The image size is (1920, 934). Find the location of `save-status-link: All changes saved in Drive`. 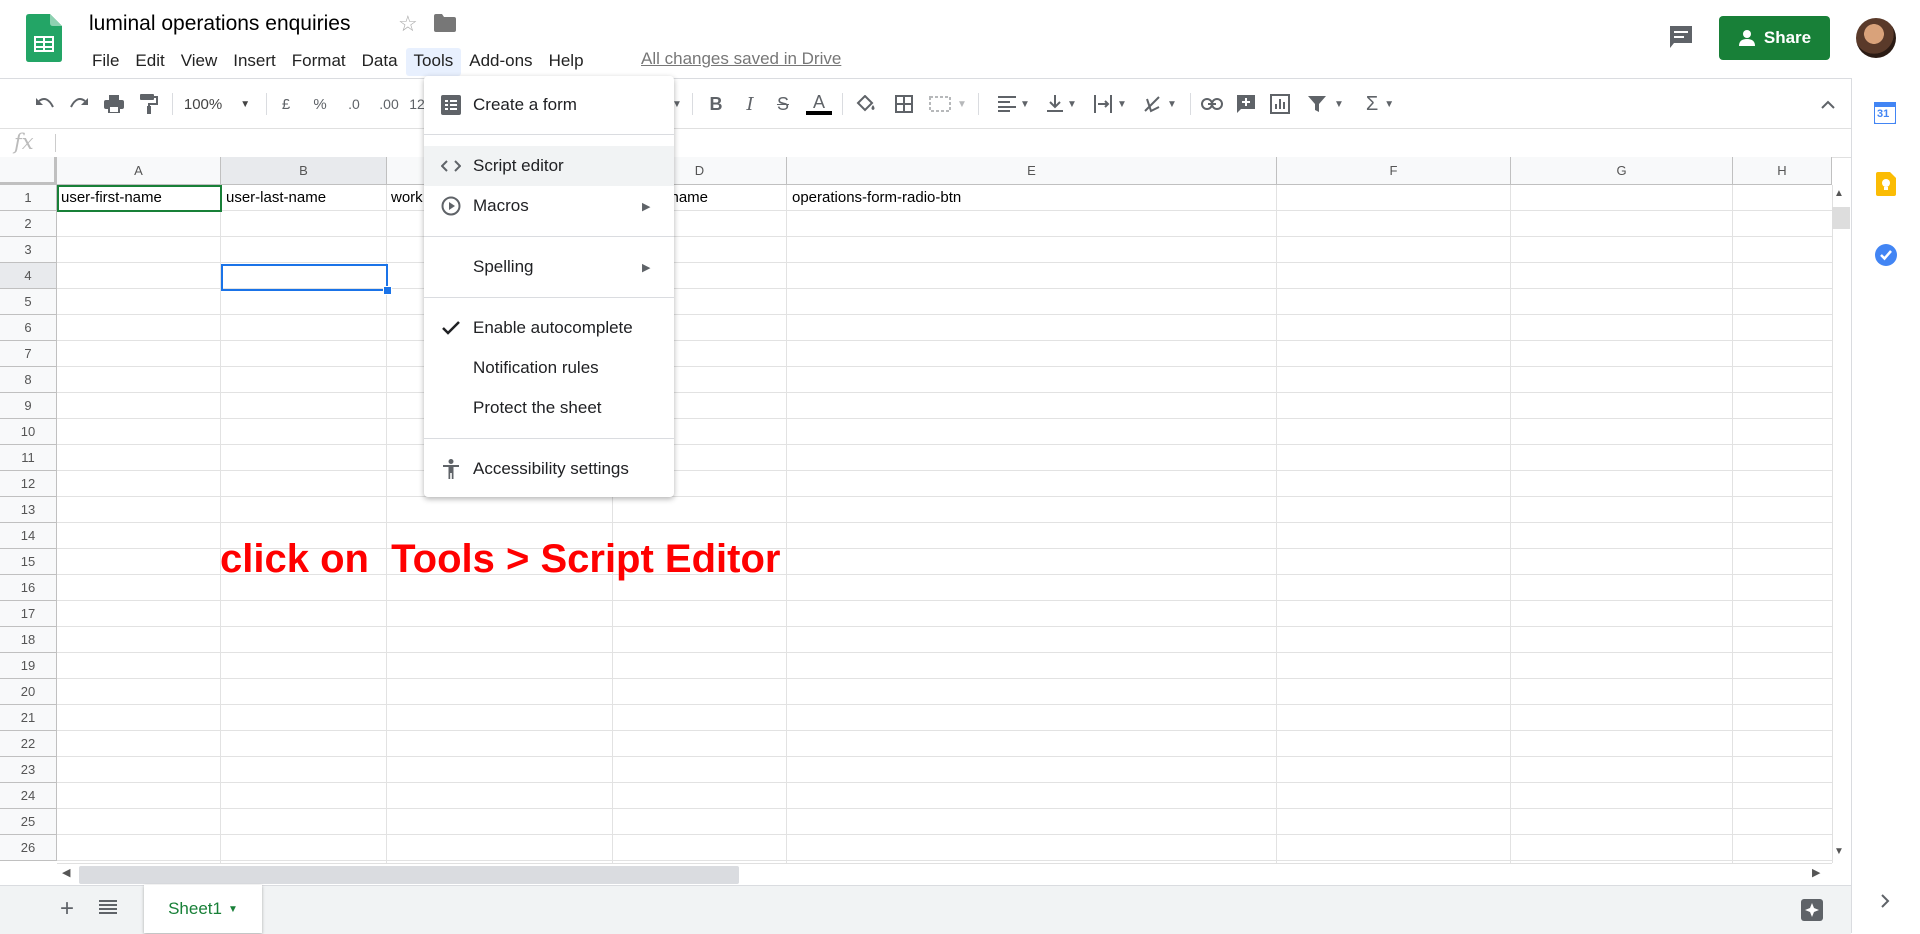

save-status-link: All changes saved in Drive is located at coordinates (741, 59).